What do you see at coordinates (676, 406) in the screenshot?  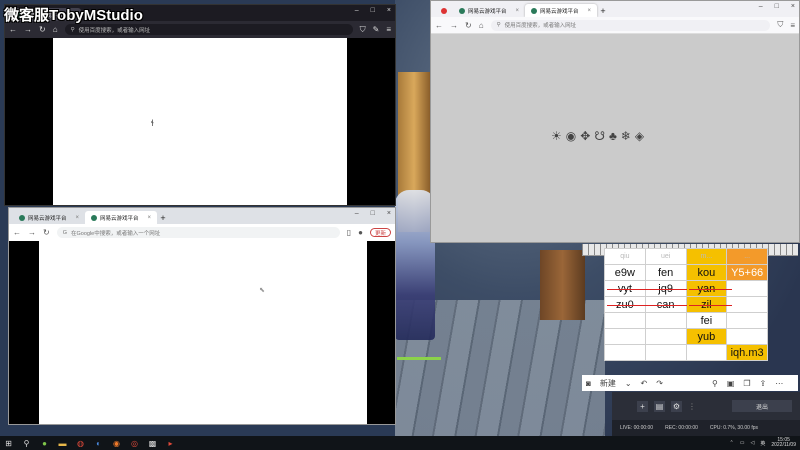 I see `settings-icon: ⚙` at bounding box center [676, 406].